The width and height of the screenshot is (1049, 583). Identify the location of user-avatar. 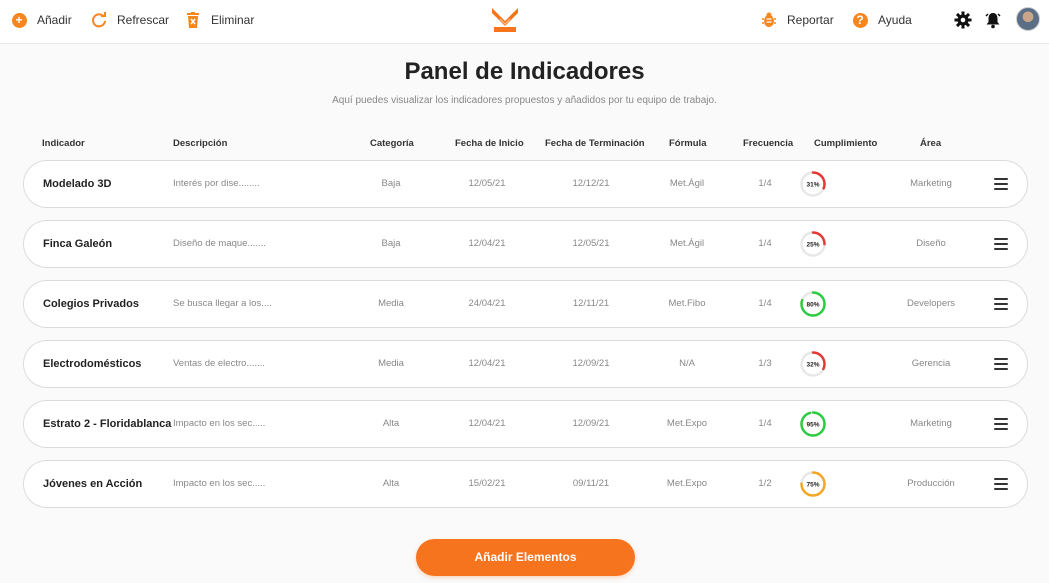
(1028, 19).